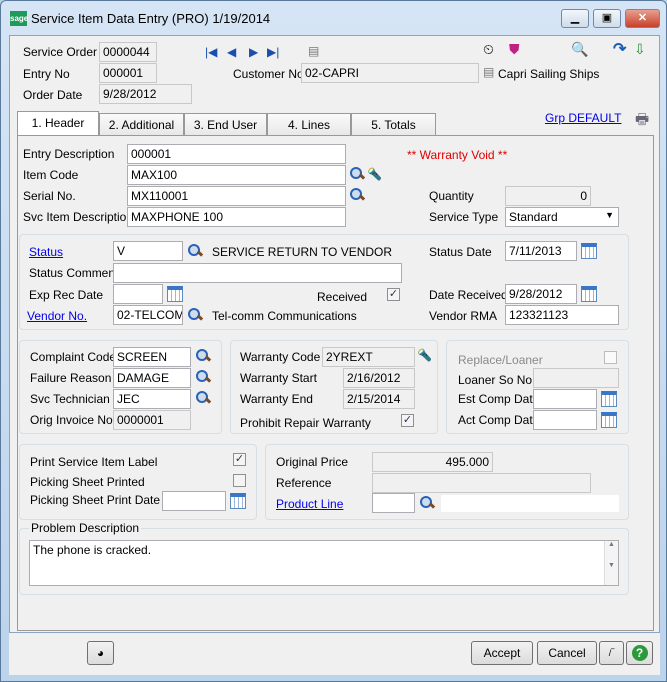  What do you see at coordinates (312, 462) in the screenshot?
I see `original-price-label: Original Price` at bounding box center [312, 462].